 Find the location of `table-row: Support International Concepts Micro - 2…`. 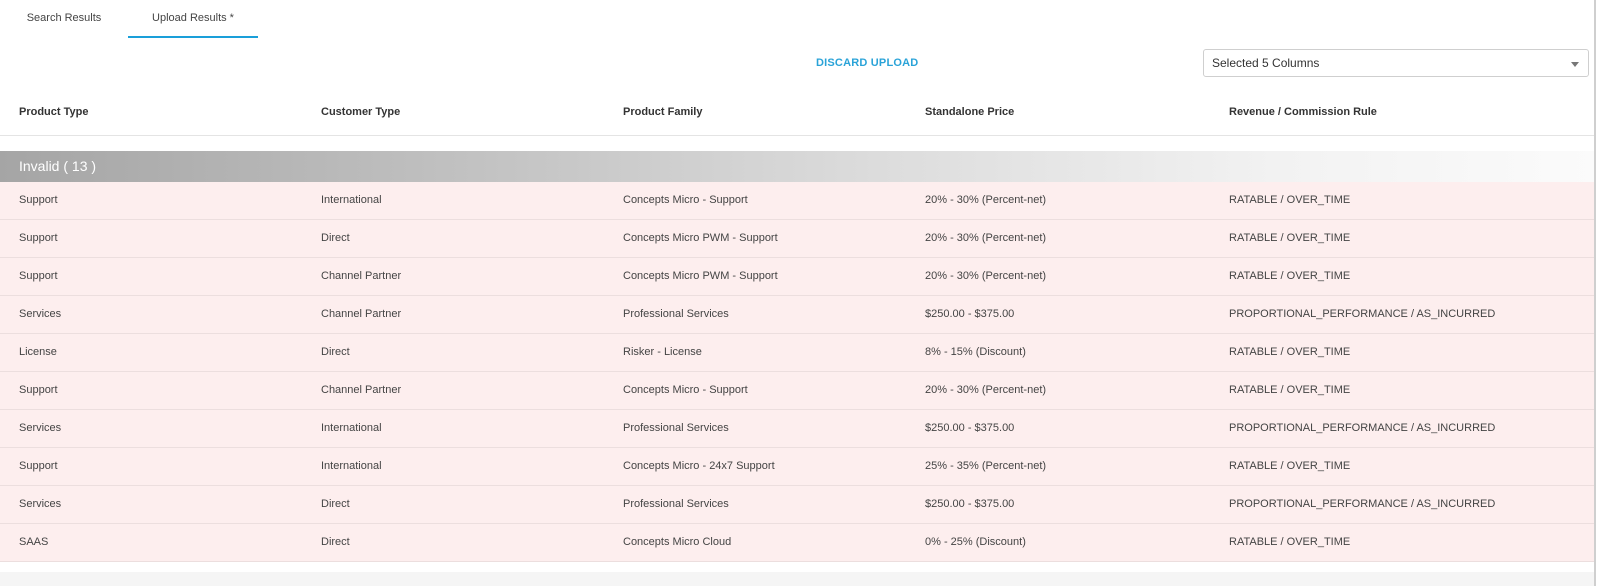

table-row: Support International Concepts Micro - 2… is located at coordinates (797, 467).